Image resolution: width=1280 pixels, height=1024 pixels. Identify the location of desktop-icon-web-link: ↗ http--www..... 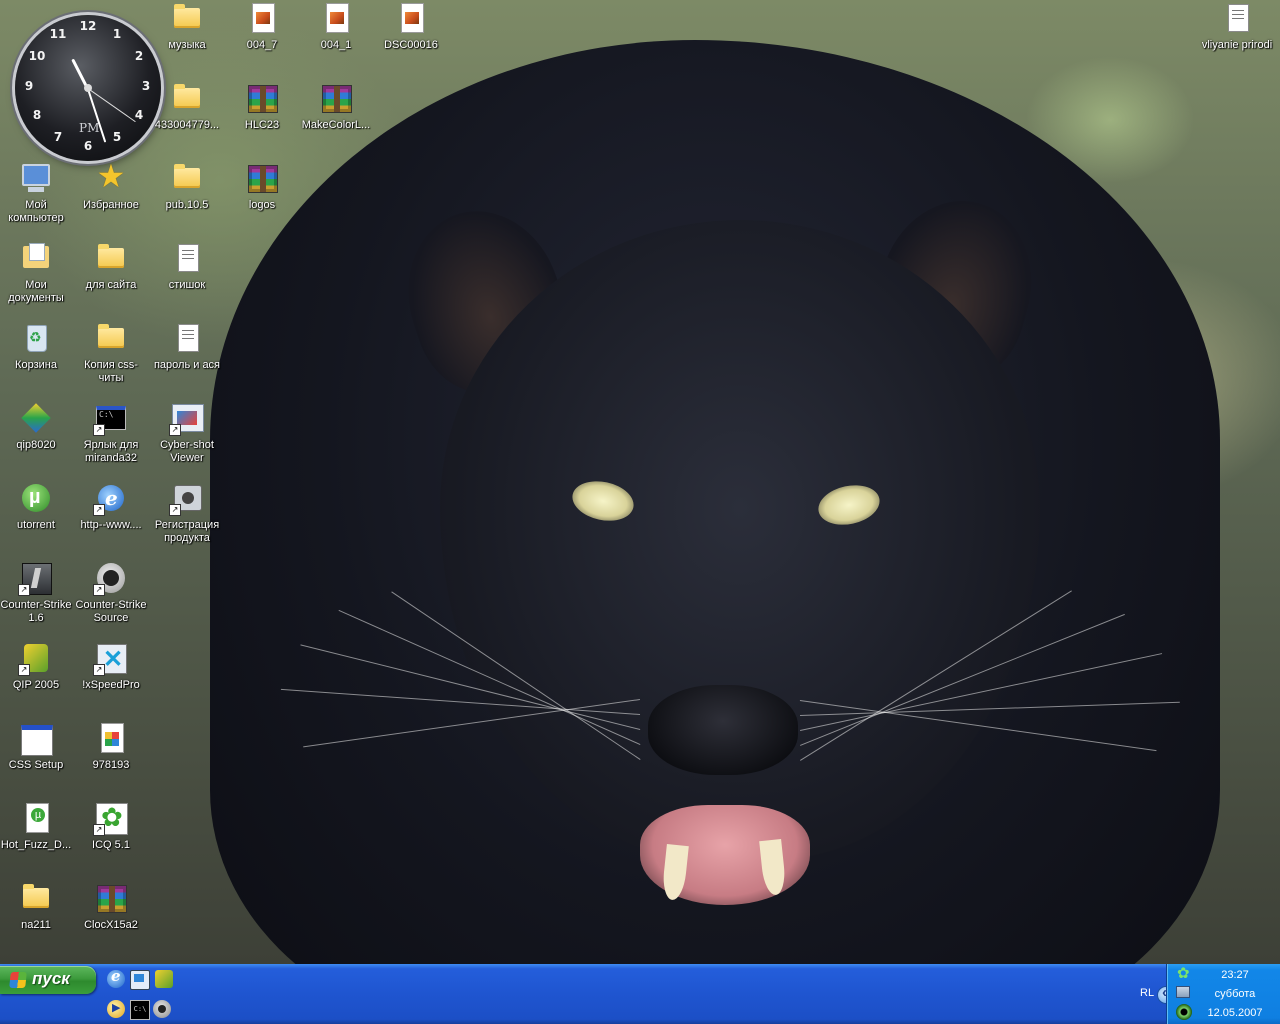
(111, 507).